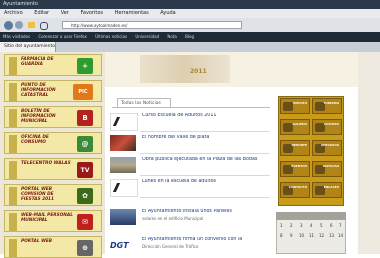  I want to click on calendar-day: 2, so click(291, 225).